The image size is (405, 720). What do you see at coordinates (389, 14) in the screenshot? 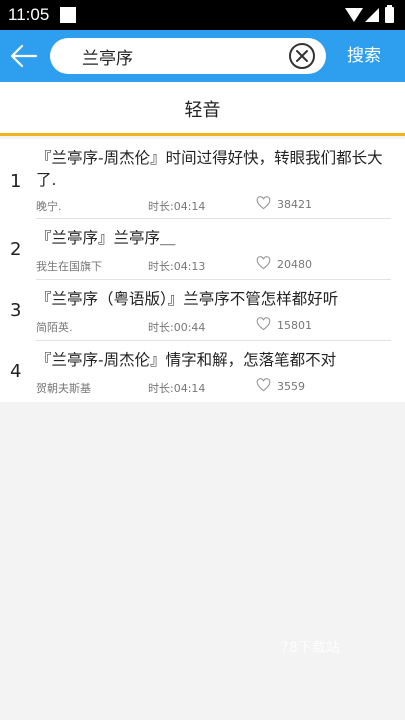
I see `battery-icon` at bounding box center [389, 14].